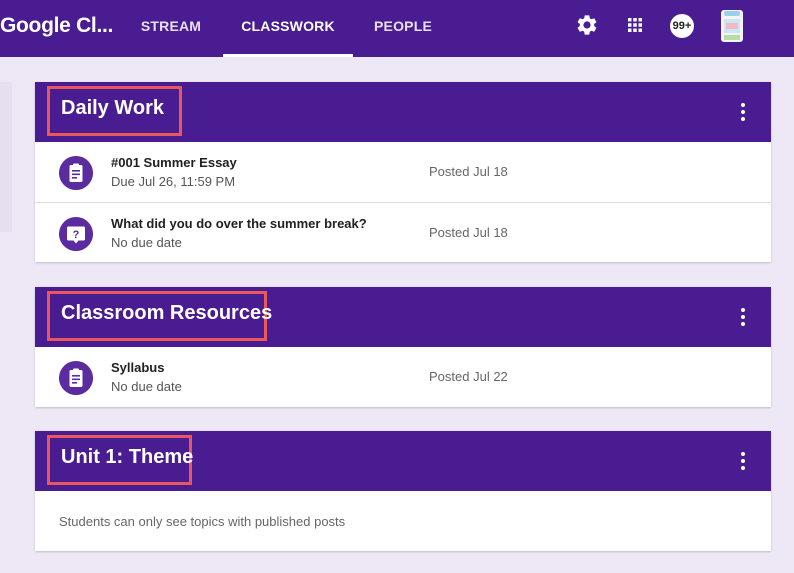 This screenshot has height=573, width=794. I want to click on topic-title: Classroom Resources, so click(159, 316).